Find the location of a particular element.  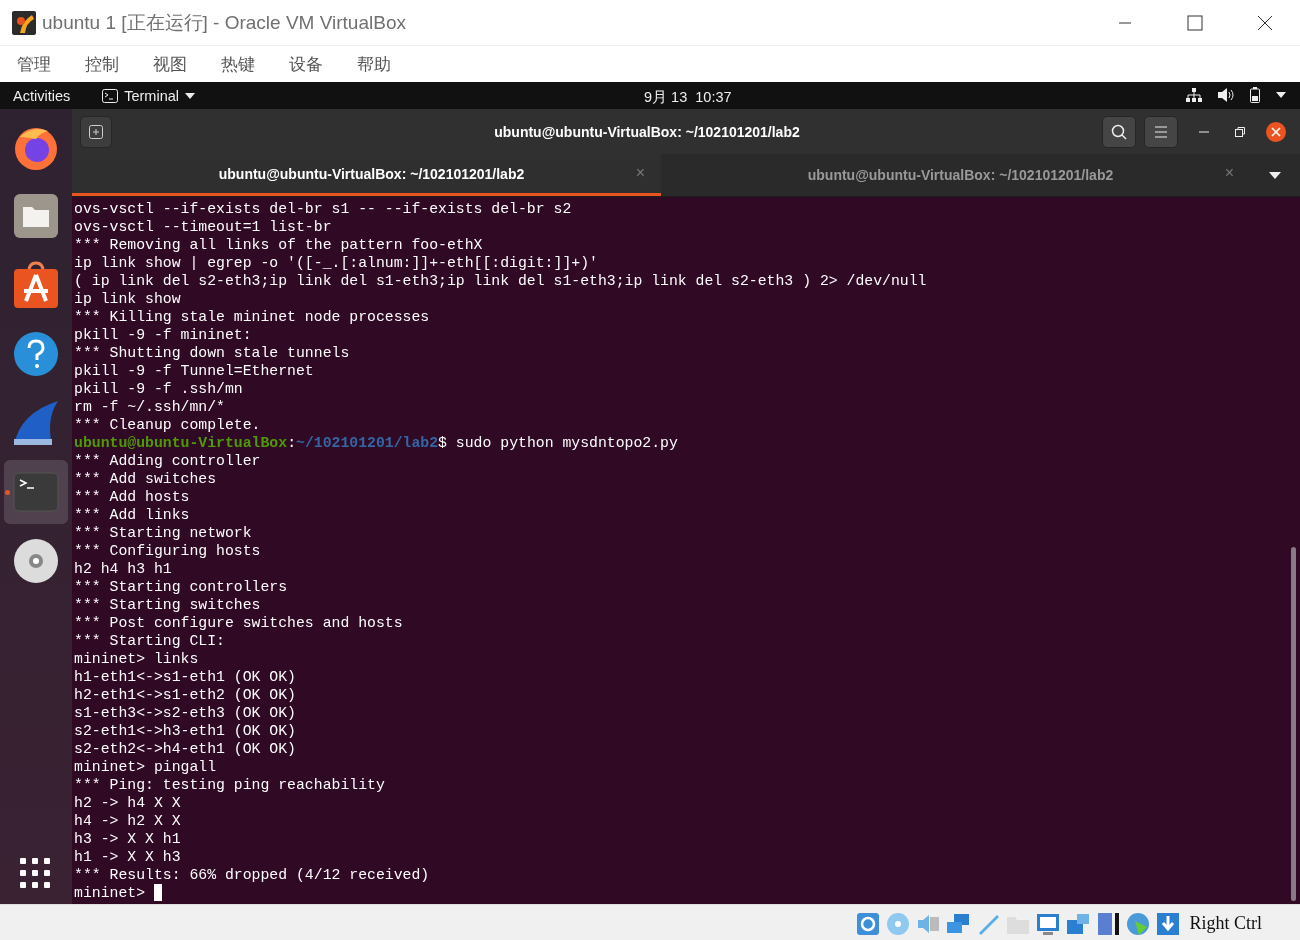

terminal-line: *** Add switches is located at coordinates (146, 479).